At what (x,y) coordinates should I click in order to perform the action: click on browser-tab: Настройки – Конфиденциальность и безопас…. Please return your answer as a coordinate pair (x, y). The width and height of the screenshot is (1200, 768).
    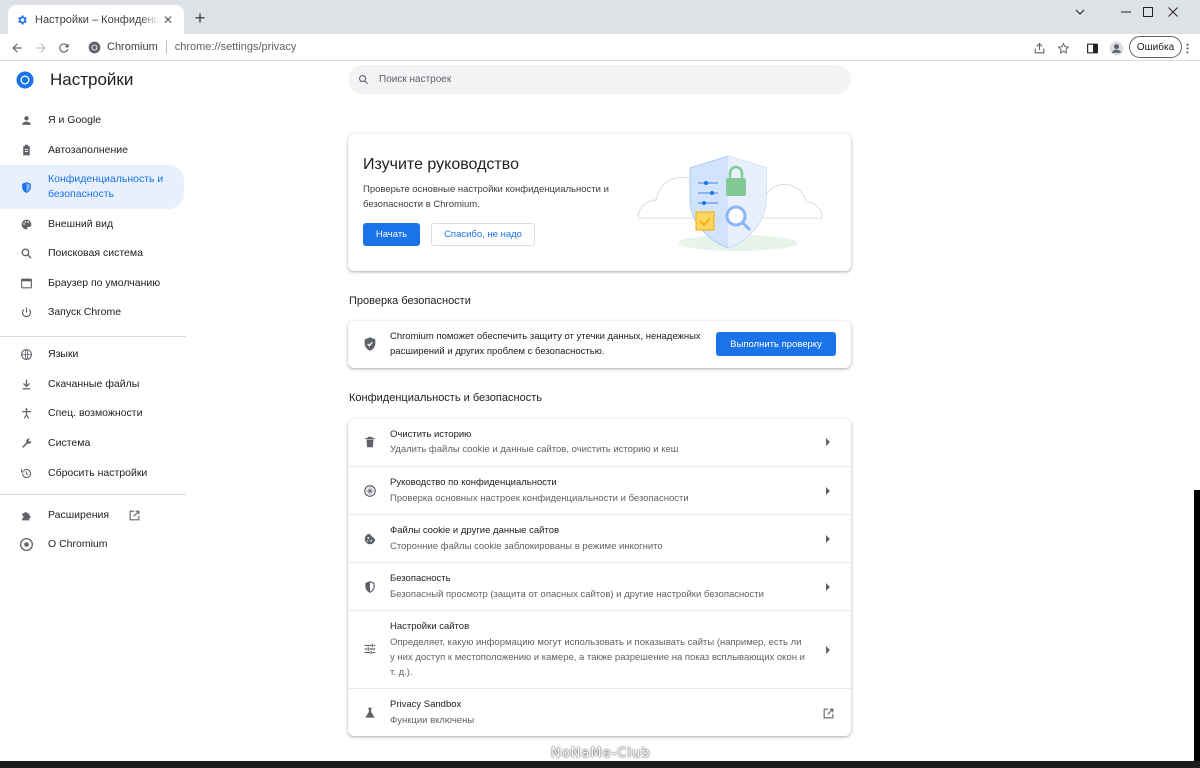
    Looking at the image, I should click on (96, 19).